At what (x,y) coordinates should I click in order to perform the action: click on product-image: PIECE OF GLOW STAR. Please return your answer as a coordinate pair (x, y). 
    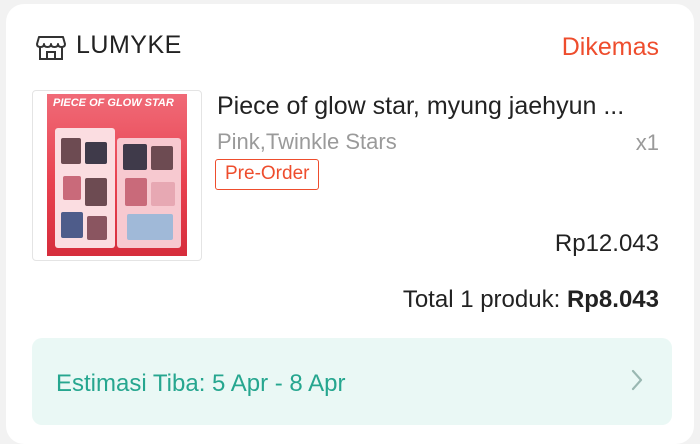
    Looking at the image, I should click on (117, 175).